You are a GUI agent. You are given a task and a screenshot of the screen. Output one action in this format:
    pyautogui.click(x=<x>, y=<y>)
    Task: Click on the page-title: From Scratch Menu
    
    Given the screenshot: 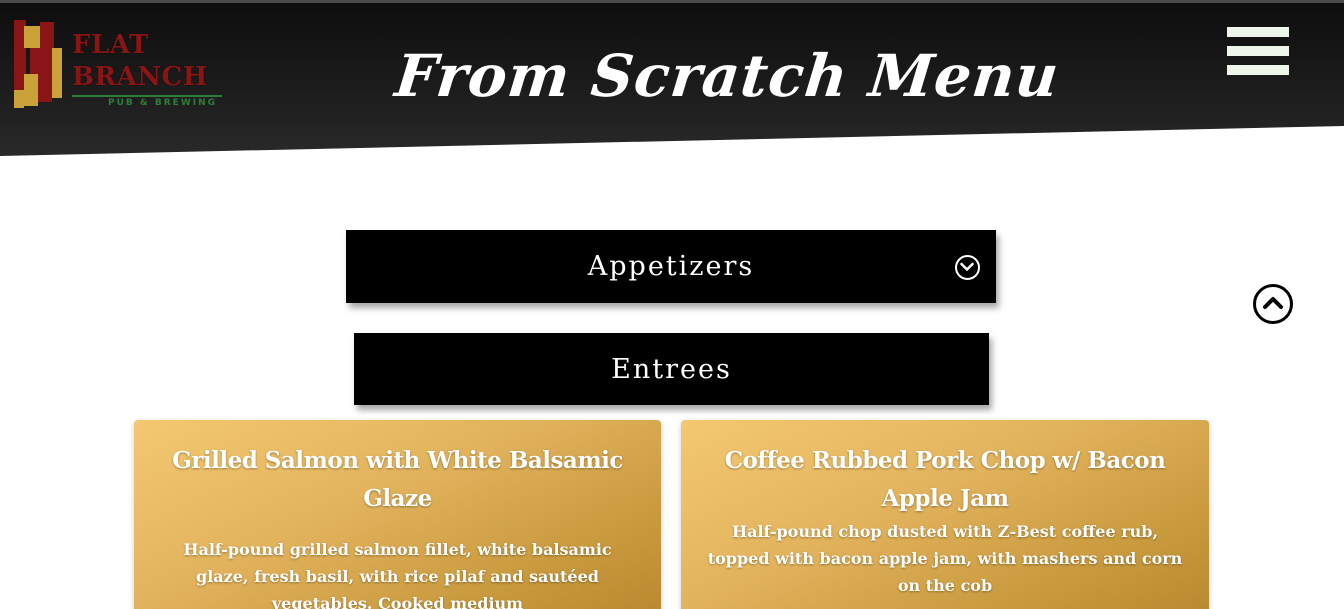 What is the action you would take?
    pyautogui.click(x=727, y=76)
    